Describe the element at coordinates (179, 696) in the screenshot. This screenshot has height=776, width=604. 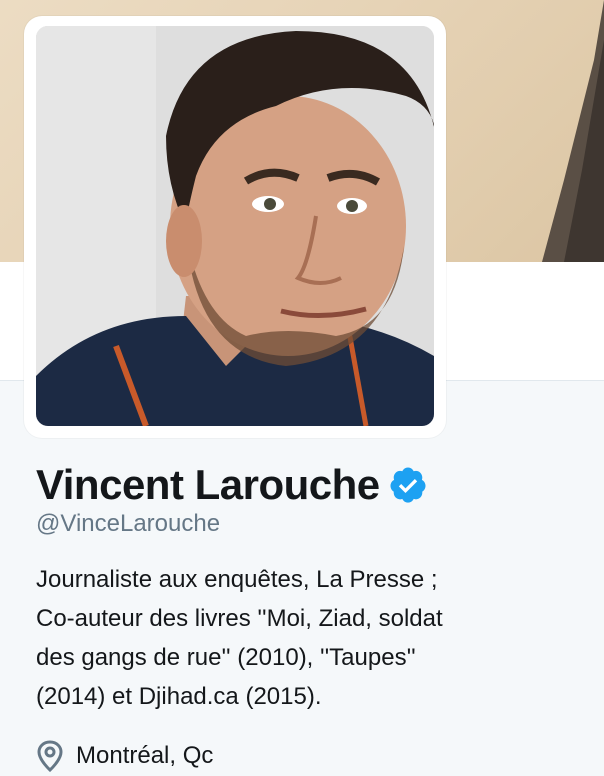
I see `bio-line: (2014) et Djihad.ca (2015).` at that location.